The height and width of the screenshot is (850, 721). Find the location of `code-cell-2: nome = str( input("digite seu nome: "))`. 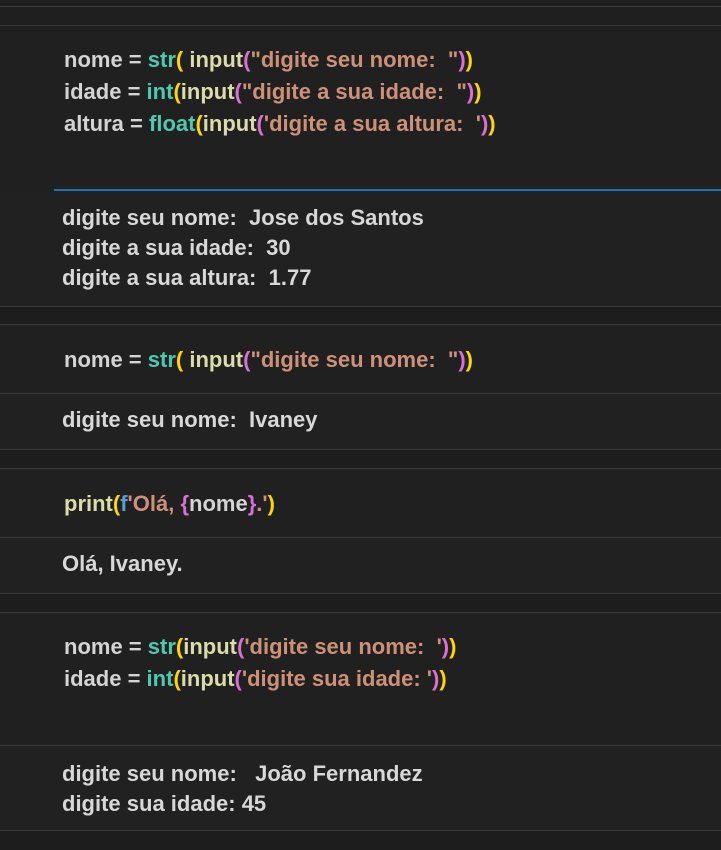

code-cell-2: nome = str( input("digite seu nome: ")) is located at coordinates (360, 359).